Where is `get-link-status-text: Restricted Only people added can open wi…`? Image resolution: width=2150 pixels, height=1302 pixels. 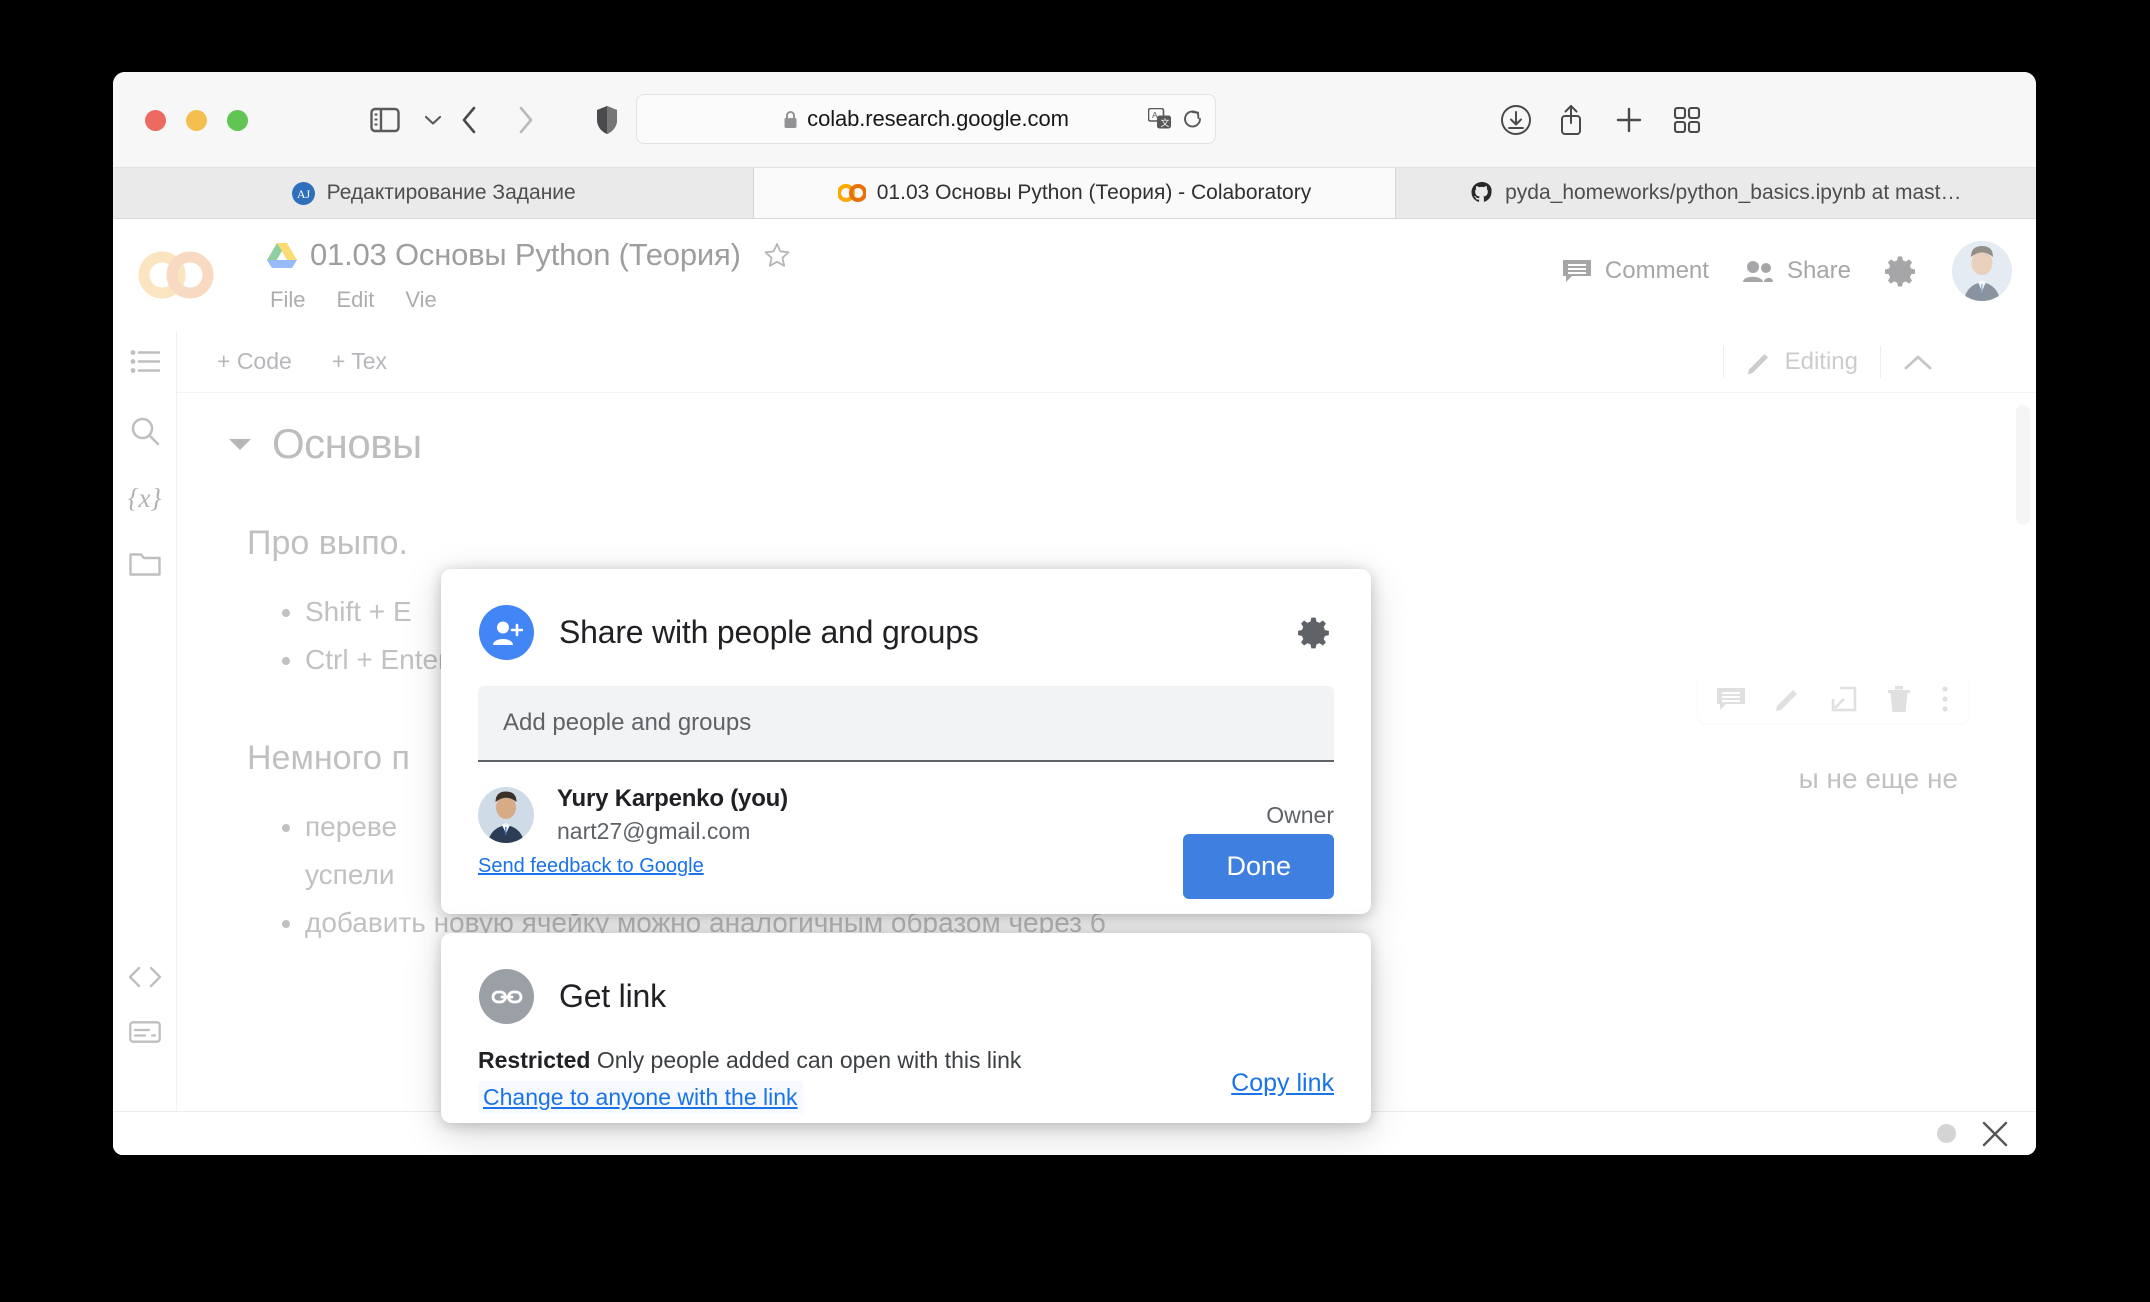 get-link-status-text: Restricted Only people added can open wi… is located at coordinates (749, 1060).